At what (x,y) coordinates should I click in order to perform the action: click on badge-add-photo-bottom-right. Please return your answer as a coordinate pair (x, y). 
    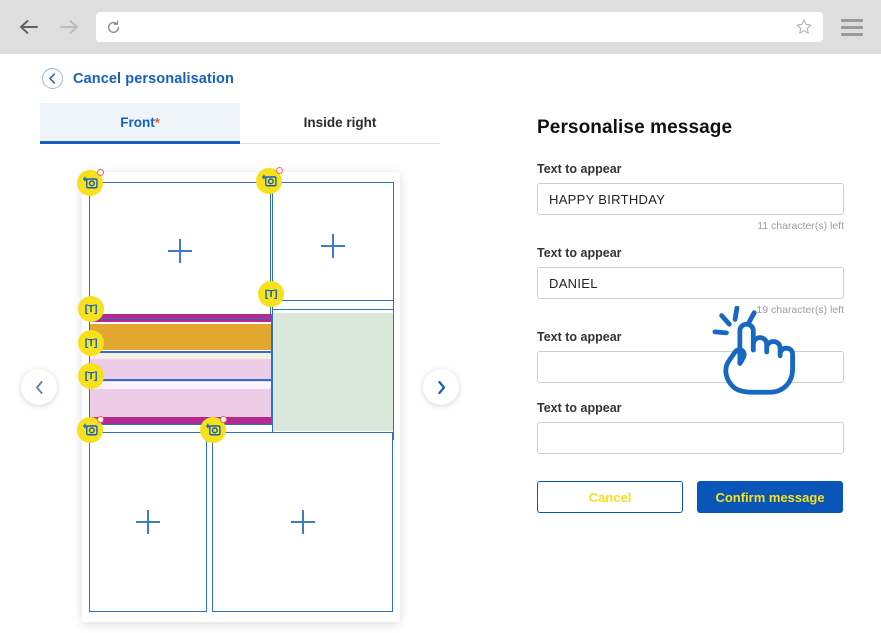
    Looking at the image, I should click on (213, 429).